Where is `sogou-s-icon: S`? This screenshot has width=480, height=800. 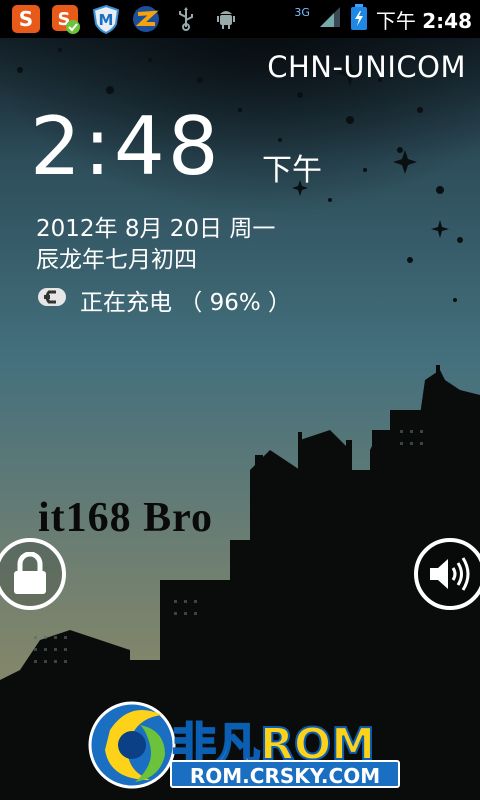 sogou-s-icon: S is located at coordinates (26, 19).